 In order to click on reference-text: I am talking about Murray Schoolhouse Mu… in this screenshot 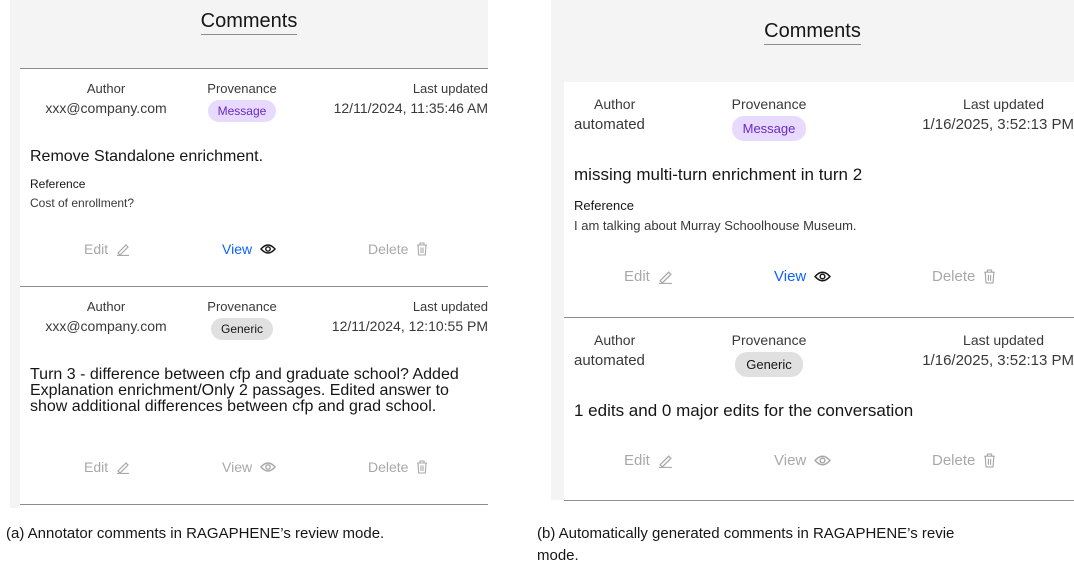, I will do `click(715, 225)`.